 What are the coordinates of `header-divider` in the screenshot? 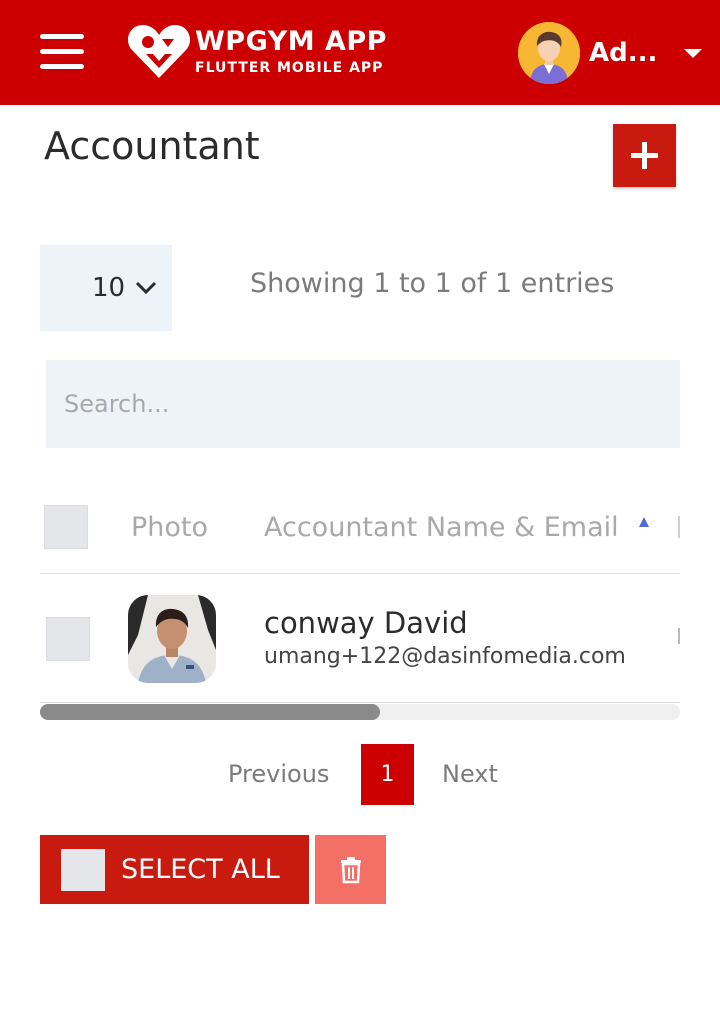 It's located at (360, 573).